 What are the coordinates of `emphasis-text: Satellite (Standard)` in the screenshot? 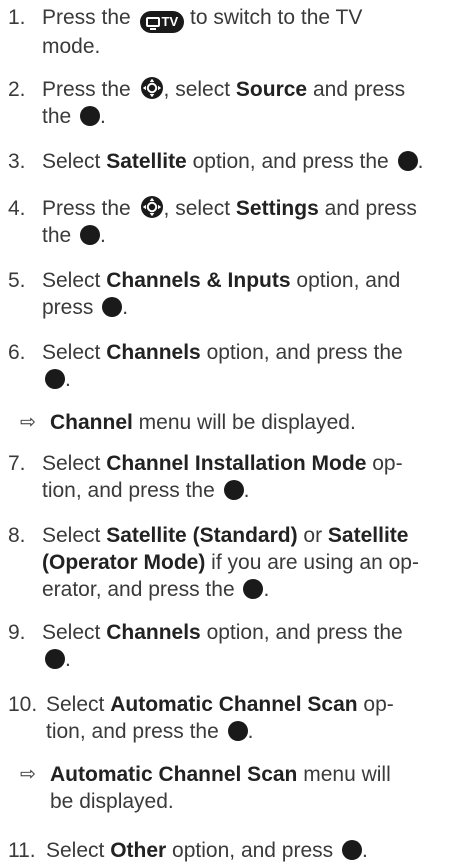 It's located at (202, 535).